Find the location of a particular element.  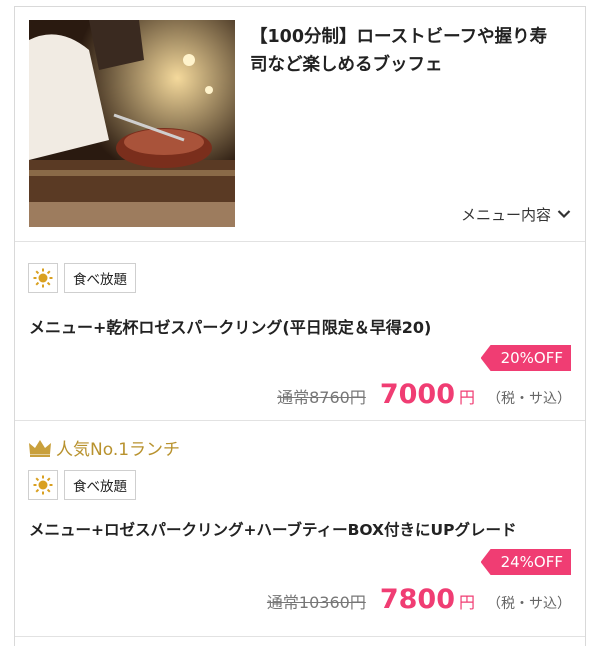

chevron-down-icon is located at coordinates (564, 214).